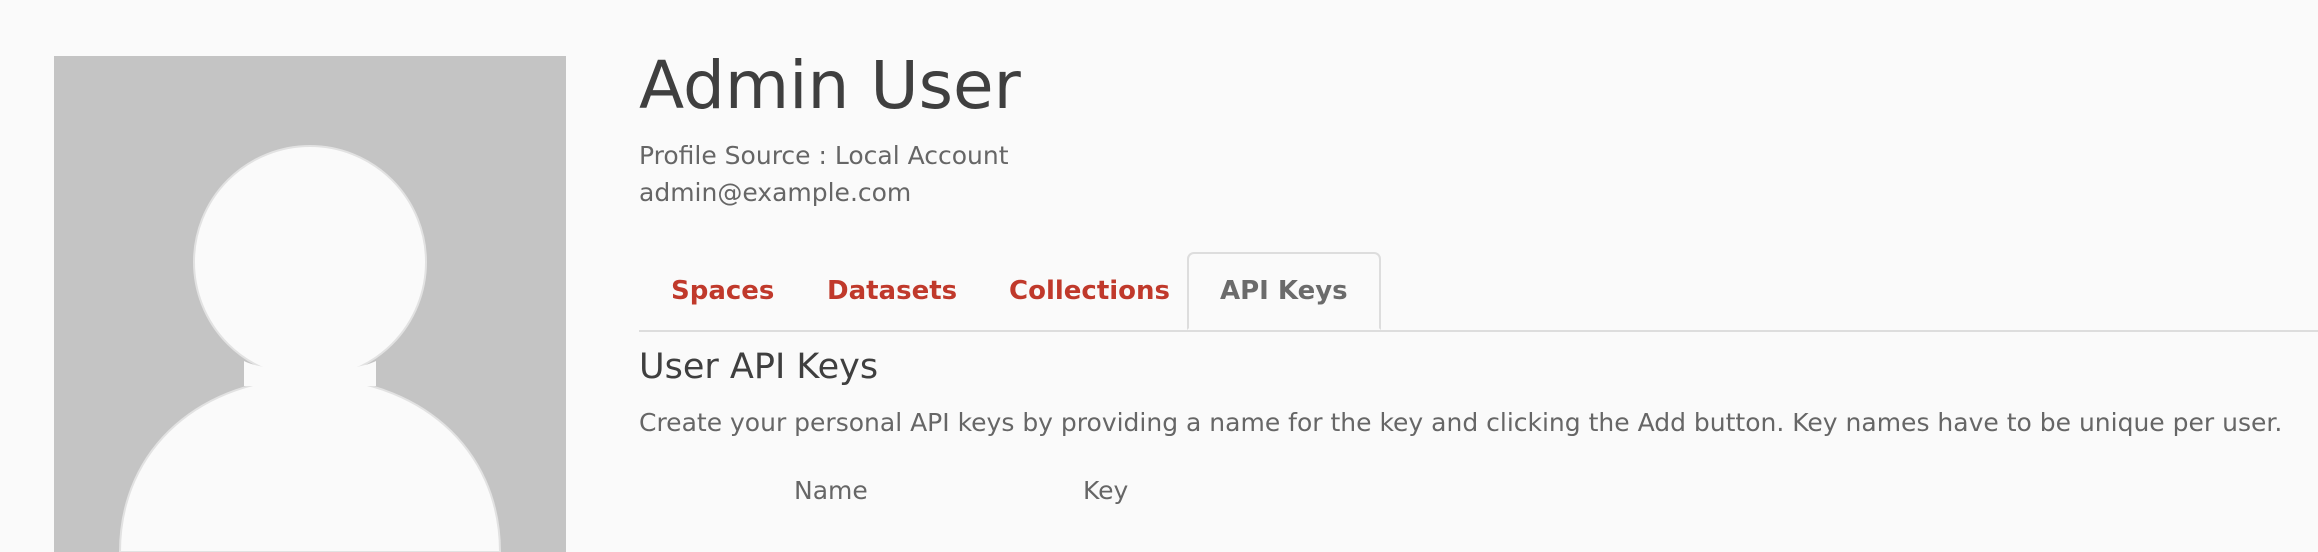 The height and width of the screenshot is (552, 2318). Describe the element at coordinates (1089, 291) in the screenshot. I see `tab-collections: Collections` at that location.